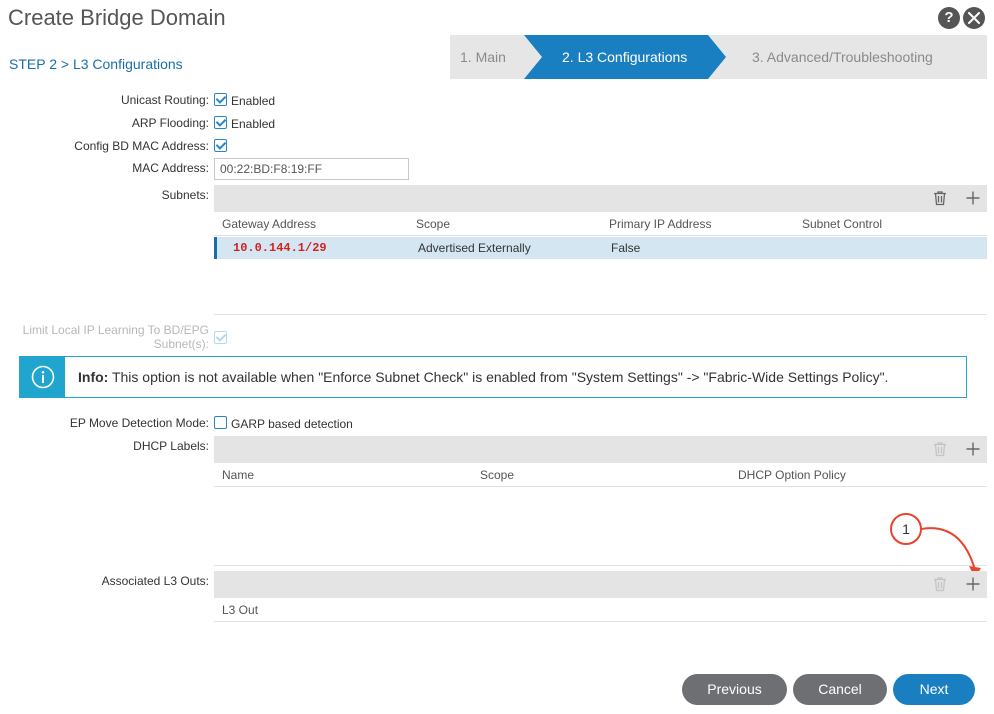 The image size is (994, 714). What do you see at coordinates (600, 584) in the screenshot?
I see `l3-outs-toolbar` at bounding box center [600, 584].